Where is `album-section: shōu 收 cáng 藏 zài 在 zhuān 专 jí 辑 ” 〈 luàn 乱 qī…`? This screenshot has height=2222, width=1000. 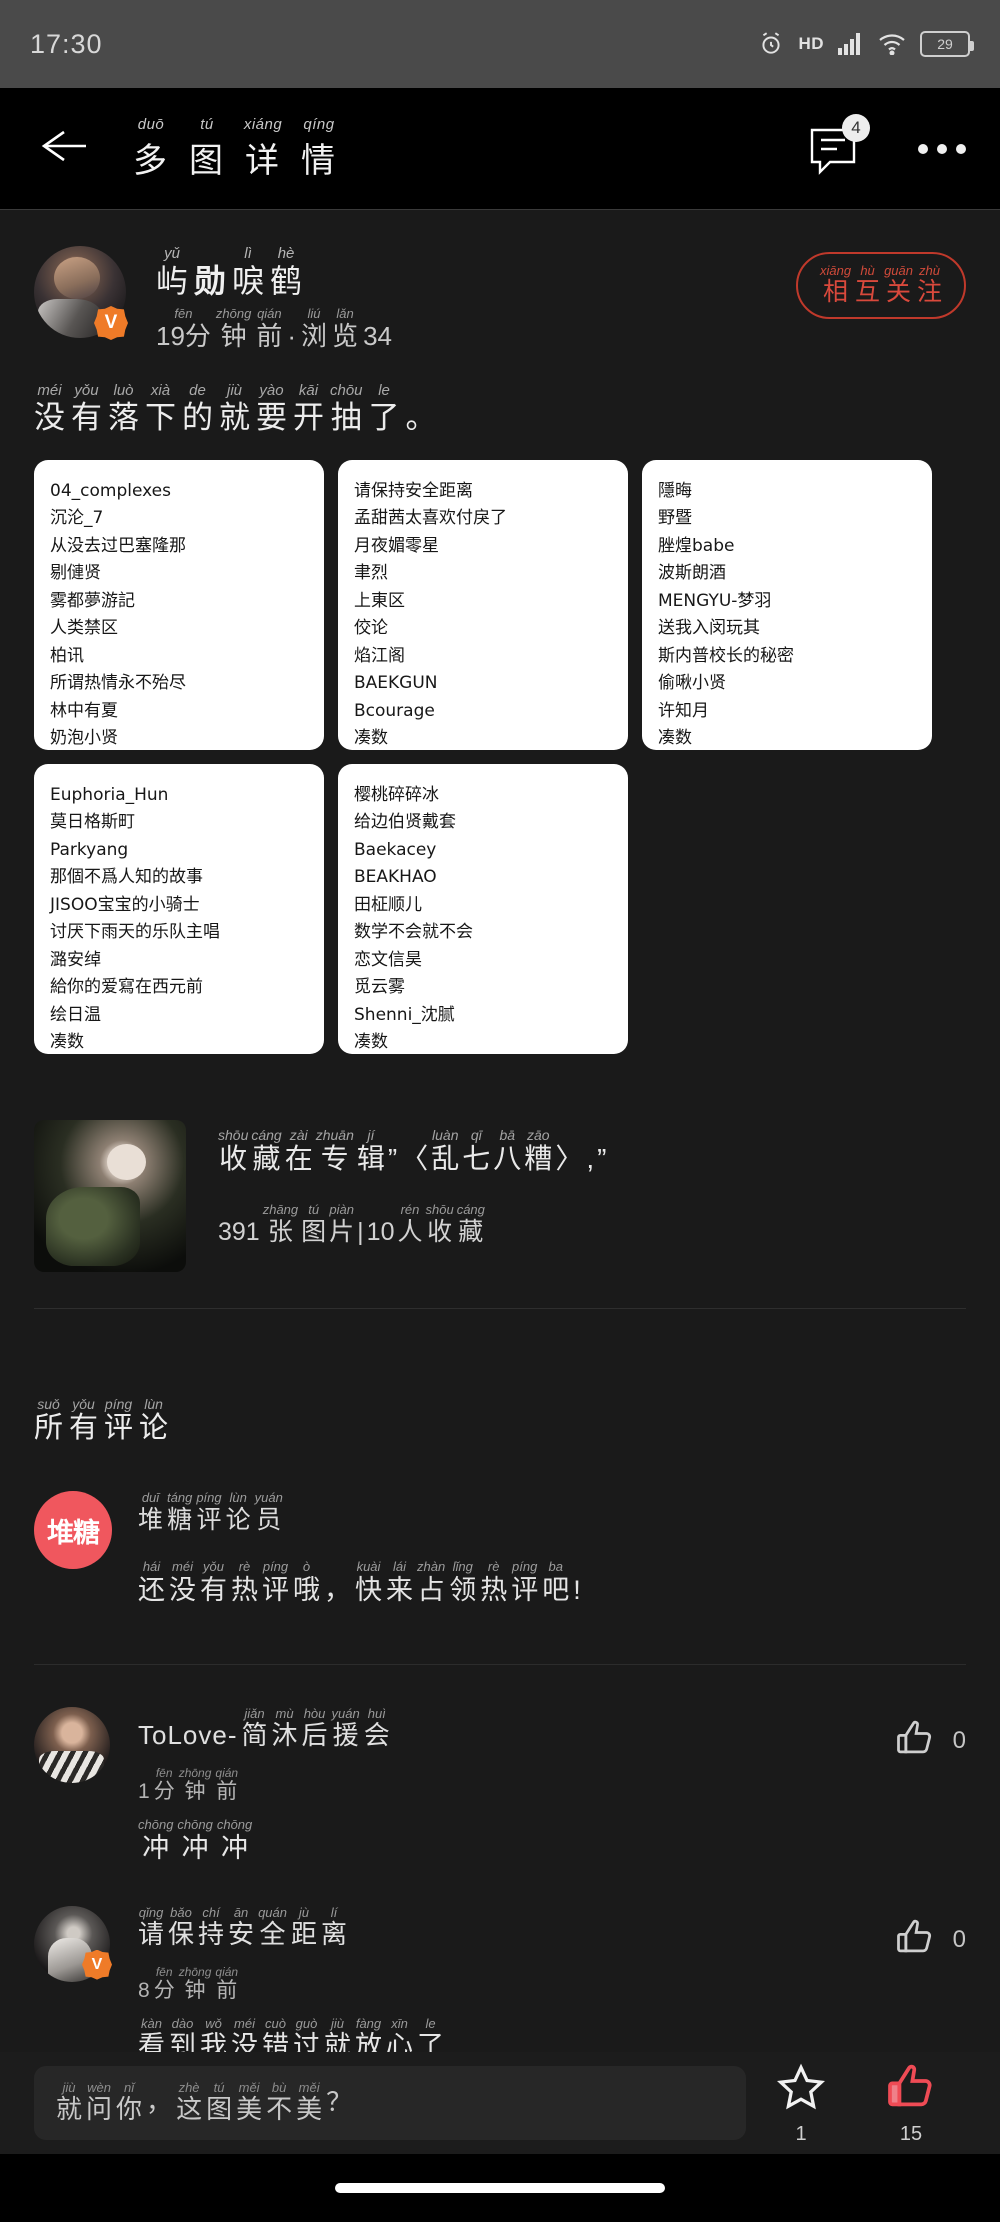 album-section: shōu 收 cáng 藏 zài 在 zhuān 专 jí 辑 ” 〈 luàn 乱 qī… is located at coordinates (500, 1214).